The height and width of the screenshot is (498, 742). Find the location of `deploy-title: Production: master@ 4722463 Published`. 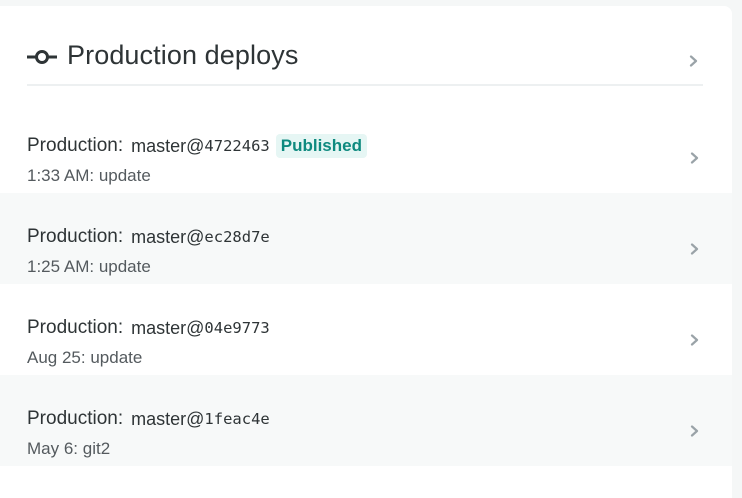

deploy-title: Production: master@ 4722463 Published is located at coordinates (197, 146).